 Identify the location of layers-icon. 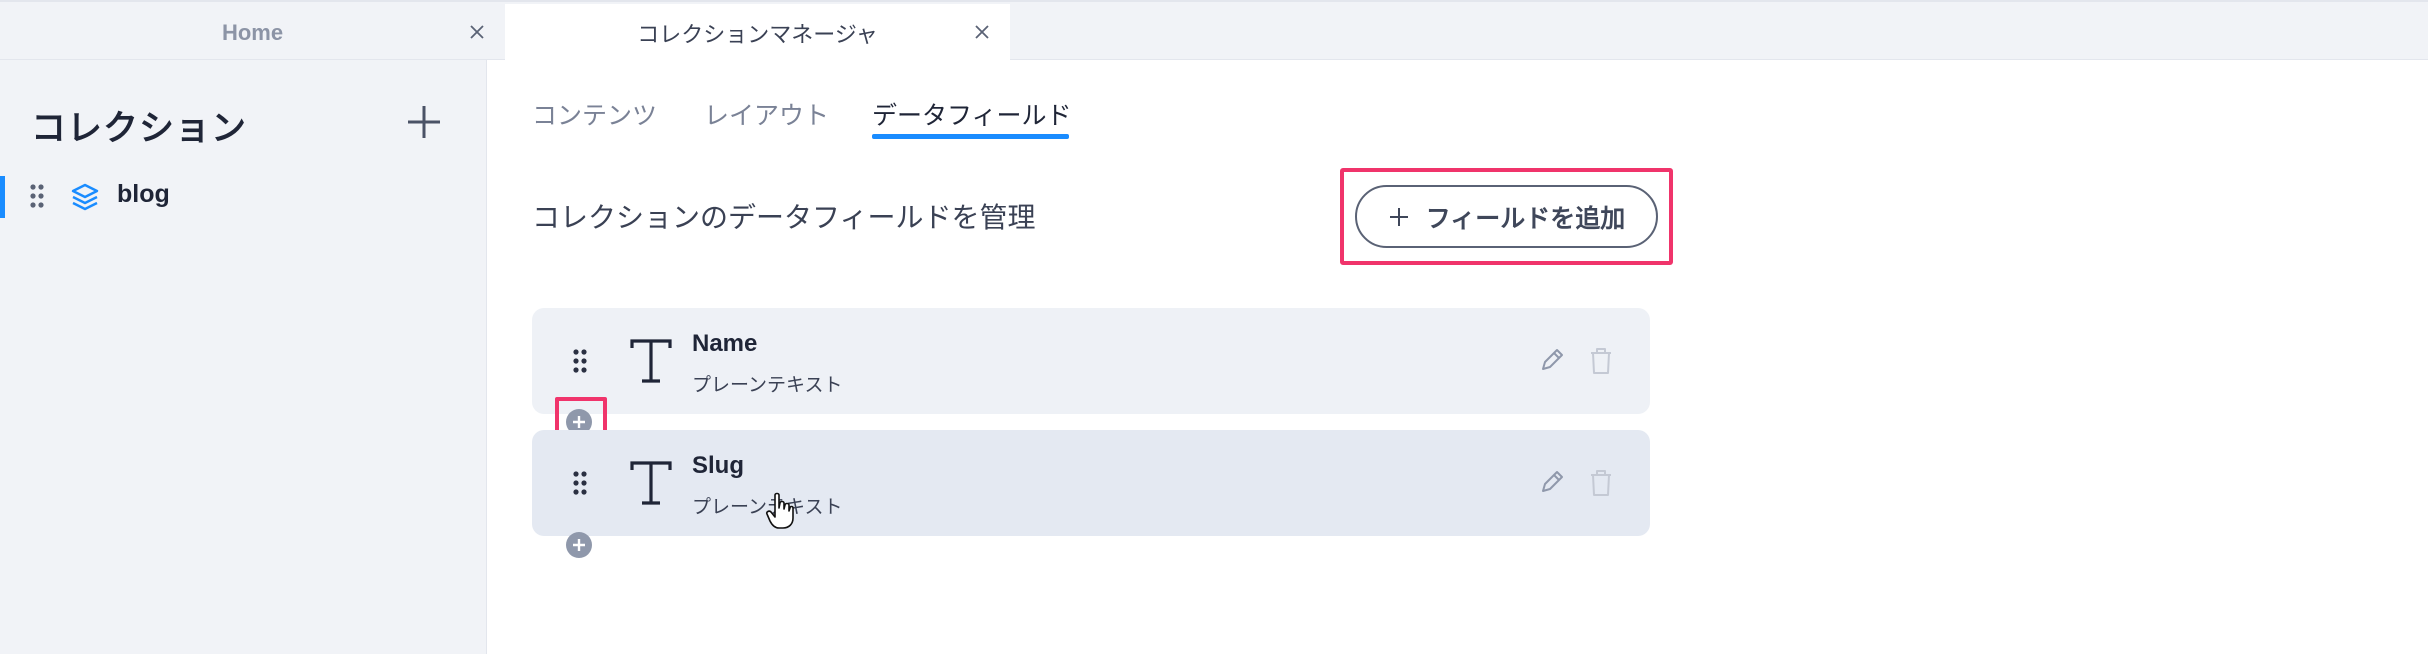
(85, 197).